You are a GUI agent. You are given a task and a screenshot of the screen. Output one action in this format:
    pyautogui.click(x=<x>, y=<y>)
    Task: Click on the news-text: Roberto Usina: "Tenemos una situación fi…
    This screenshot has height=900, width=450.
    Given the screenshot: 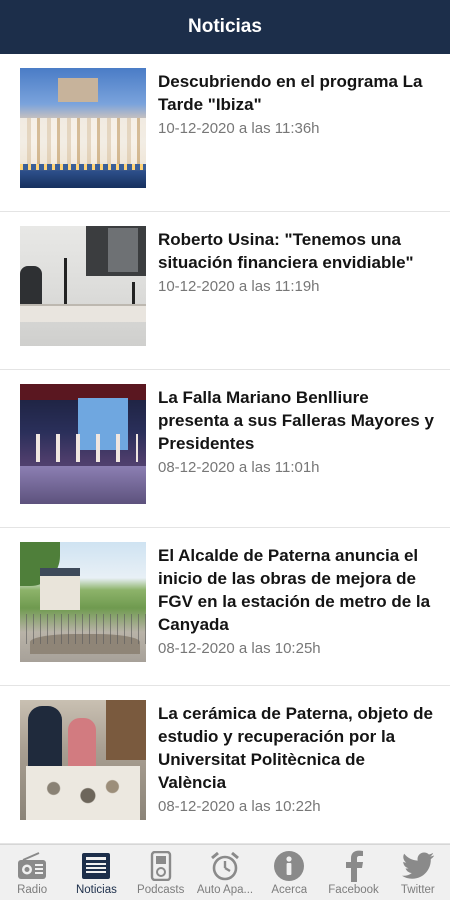 What is the action you would take?
    pyautogui.click(x=296, y=262)
    